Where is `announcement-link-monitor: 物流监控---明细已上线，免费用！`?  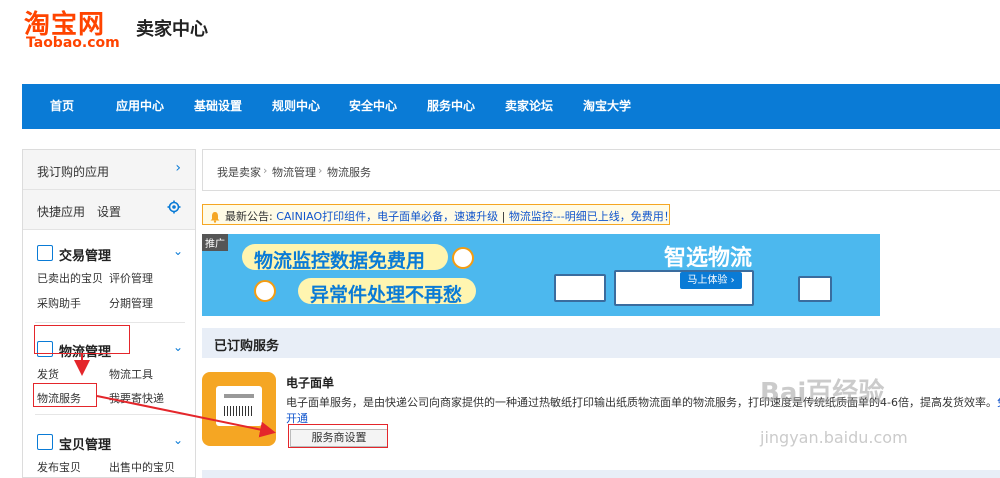
announcement-link-monitor: 物流监控---明细已上线，免费用！ is located at coordinates (592, 216).